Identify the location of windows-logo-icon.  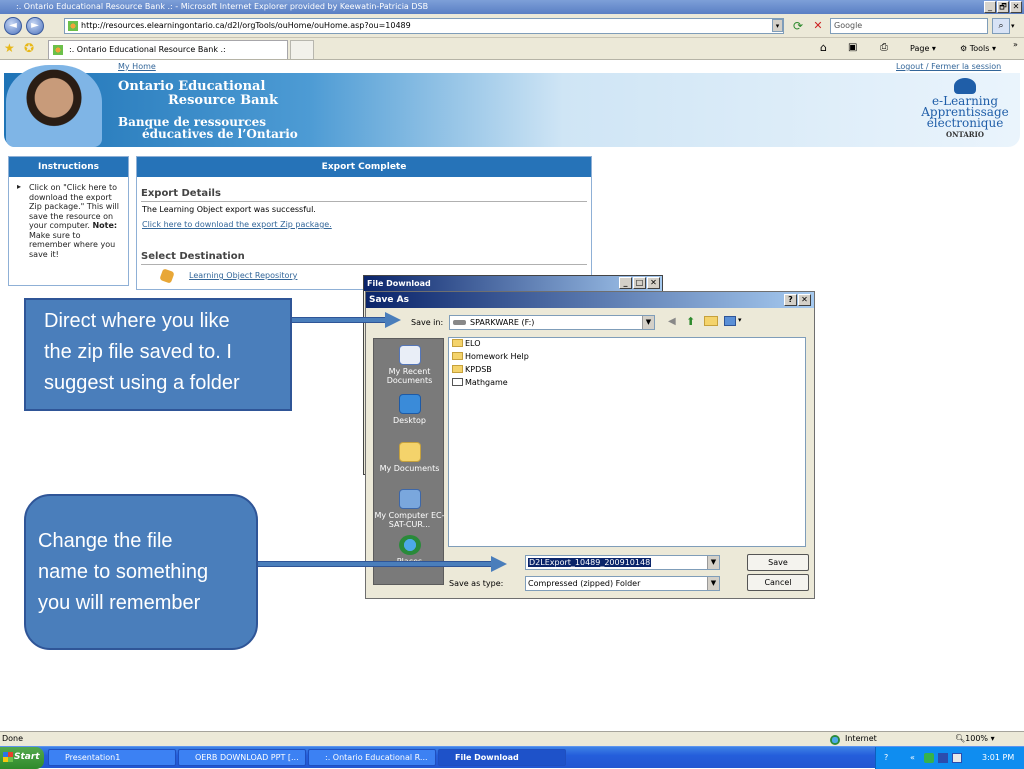
(8, 757).